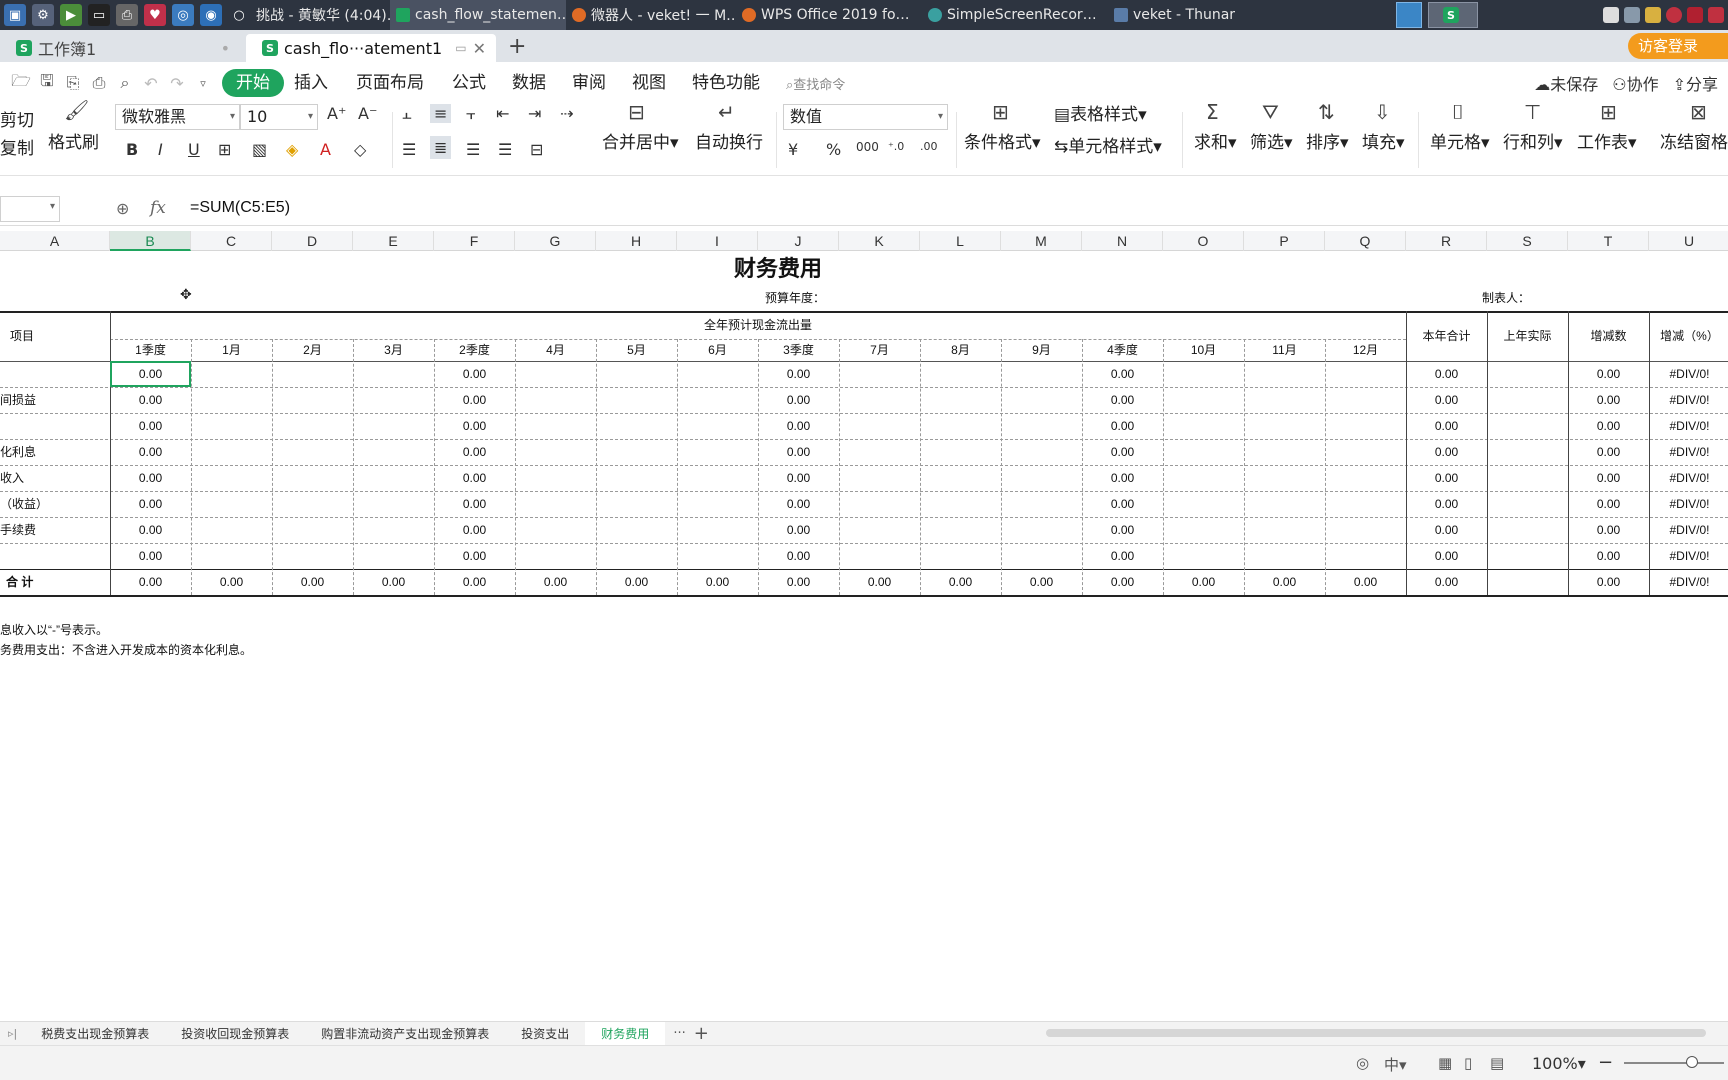  I want to click on media-player-icon: ▶, so click(71, 15).